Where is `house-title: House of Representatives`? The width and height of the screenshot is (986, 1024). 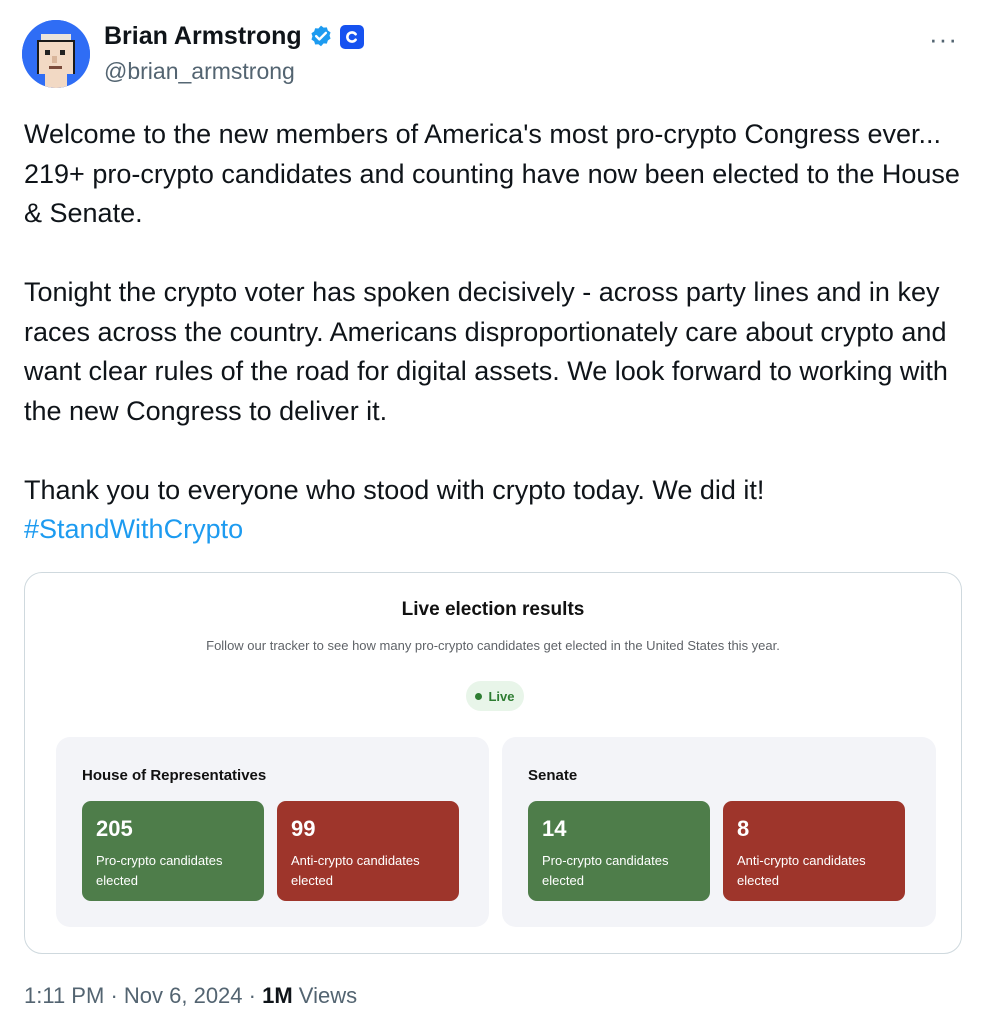
house-title: House of Representatives is located at coordinates (174, 775).